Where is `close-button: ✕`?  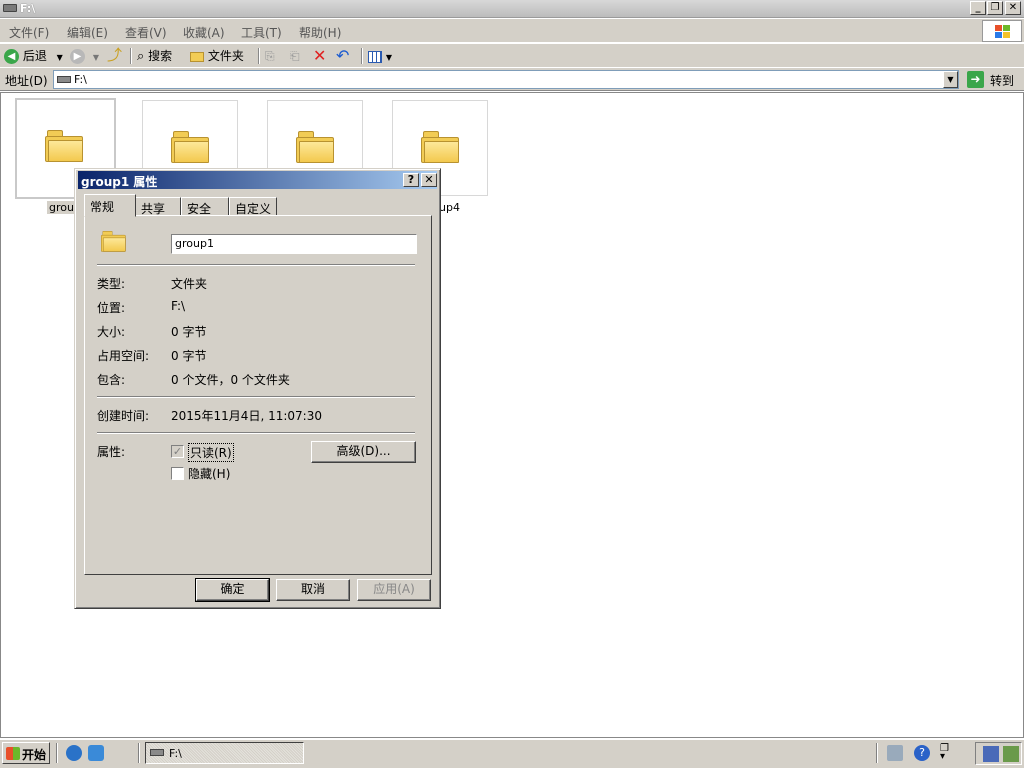 close-button: ✕ is located at coordinates (1013, 8).